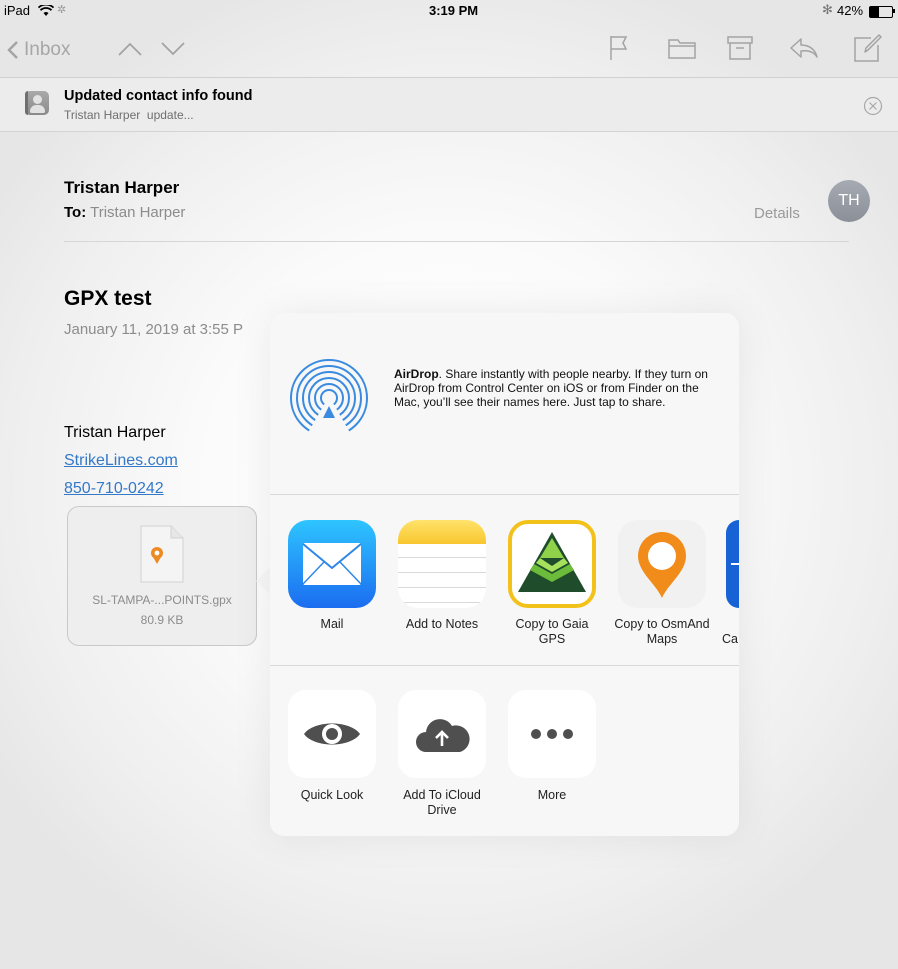  What do you see at coordinates (456, 241) in the screenshot?
I see `header-divider` at bounding box center [456, 241].